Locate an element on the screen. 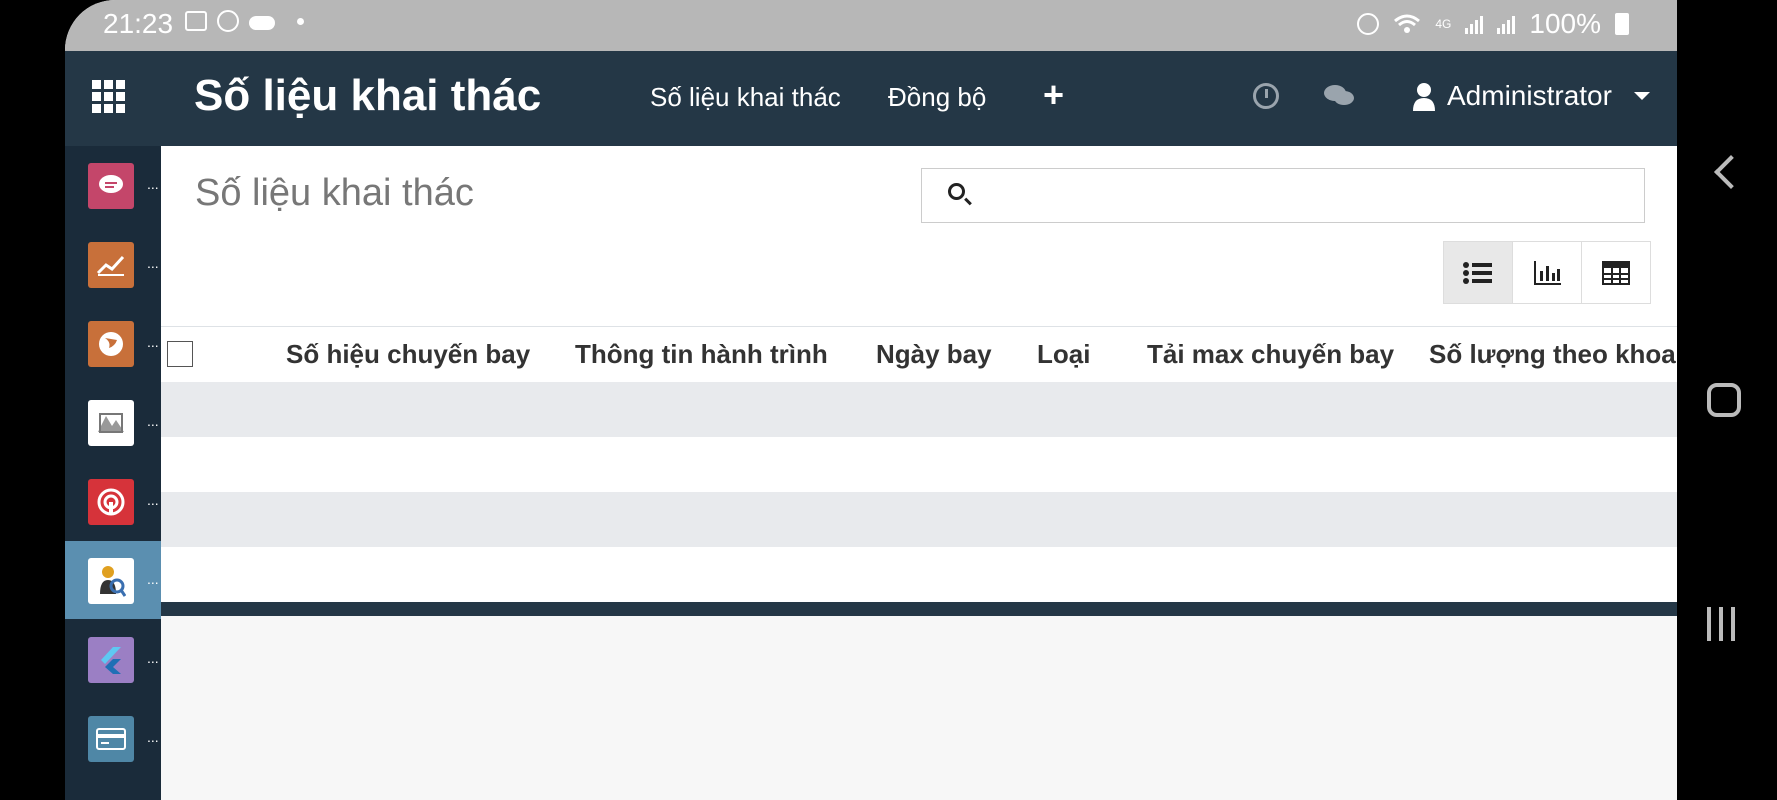  wifi-icon is located at coordinates (1407, 23).